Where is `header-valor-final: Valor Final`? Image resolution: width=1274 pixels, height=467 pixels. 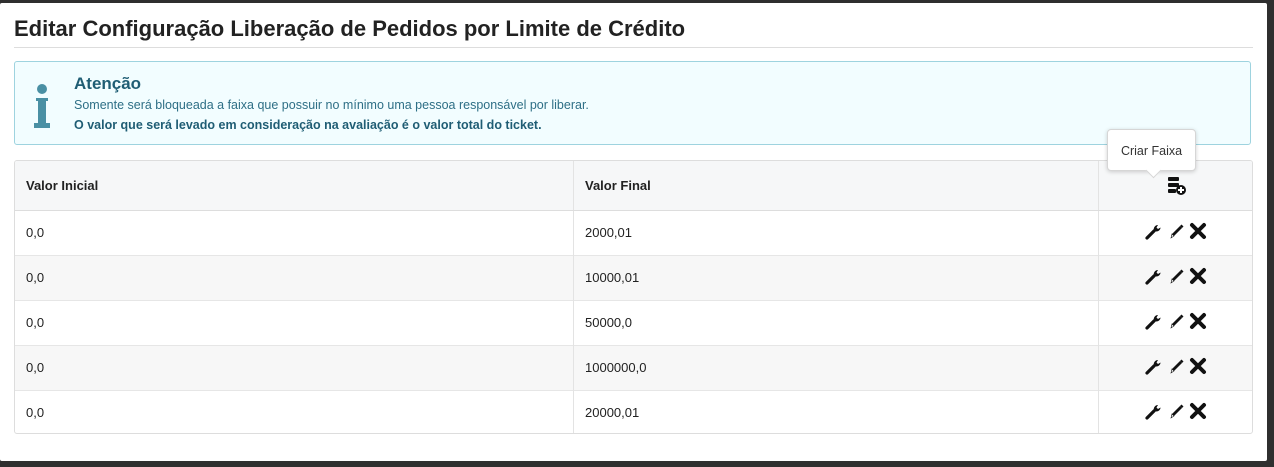 header-valor-final: Valor Final is located at coordinates (836, 186).